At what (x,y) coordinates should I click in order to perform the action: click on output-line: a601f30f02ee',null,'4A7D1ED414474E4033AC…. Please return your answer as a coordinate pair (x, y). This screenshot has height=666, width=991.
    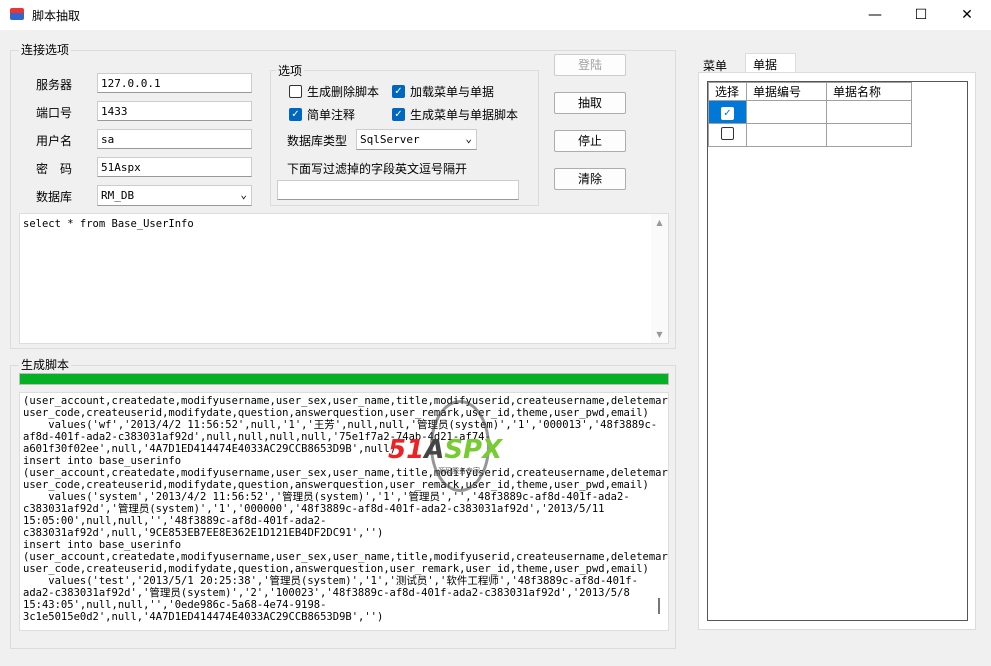
    Looking at the image, I should click on (209, 449).